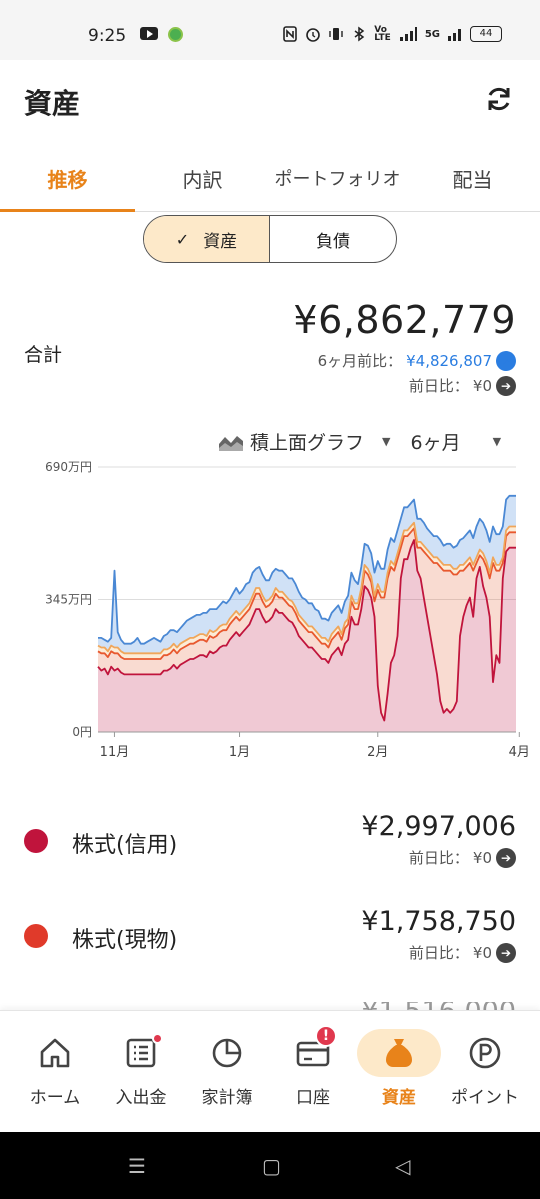  I want to click on network-label: 5G, so click(432, 34).